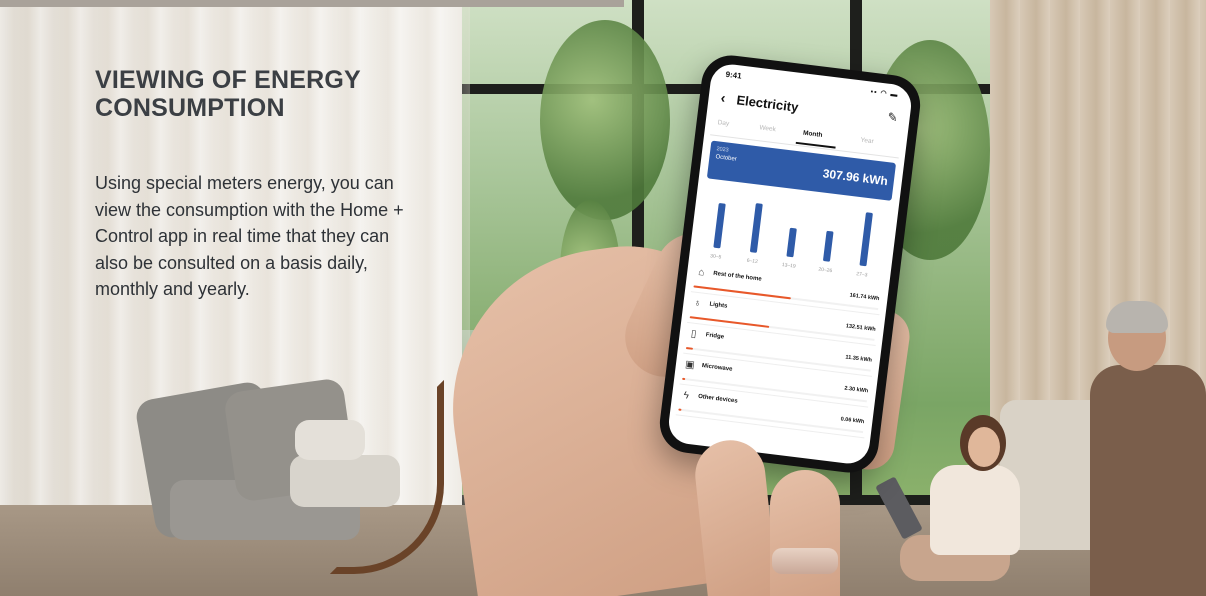 This screenshot has width=1206, height=596. I want to click on device-bar-track, so click(771, 421).